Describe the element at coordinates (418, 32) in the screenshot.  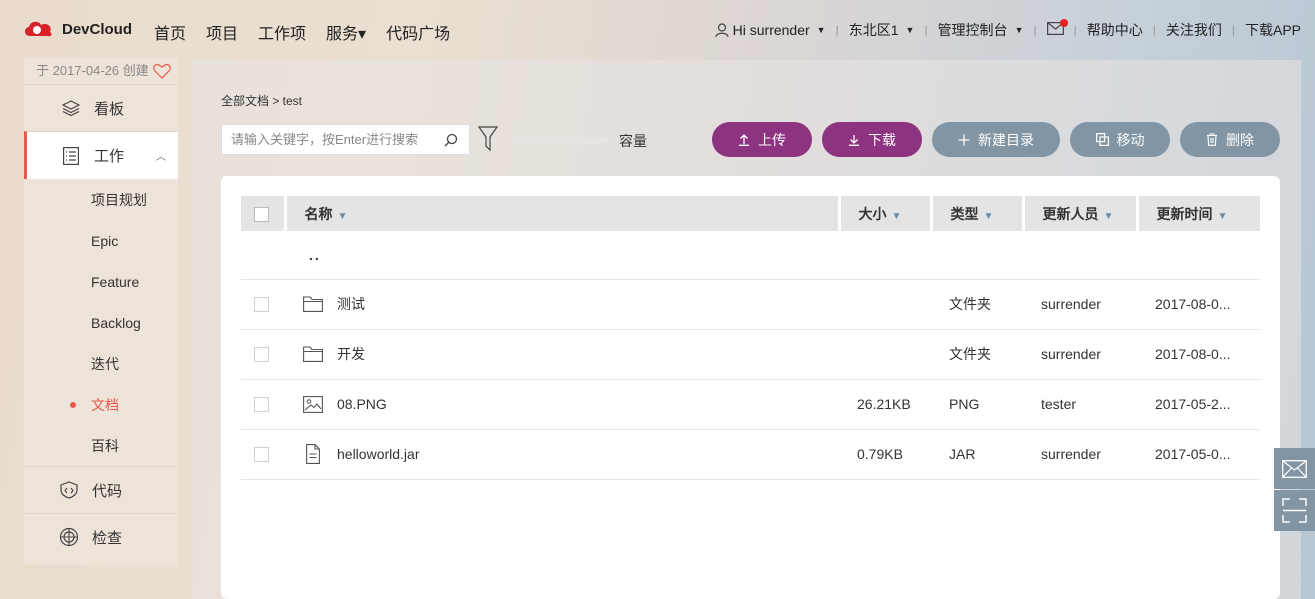
I see `nav-code-square: 代码广场` at that location.